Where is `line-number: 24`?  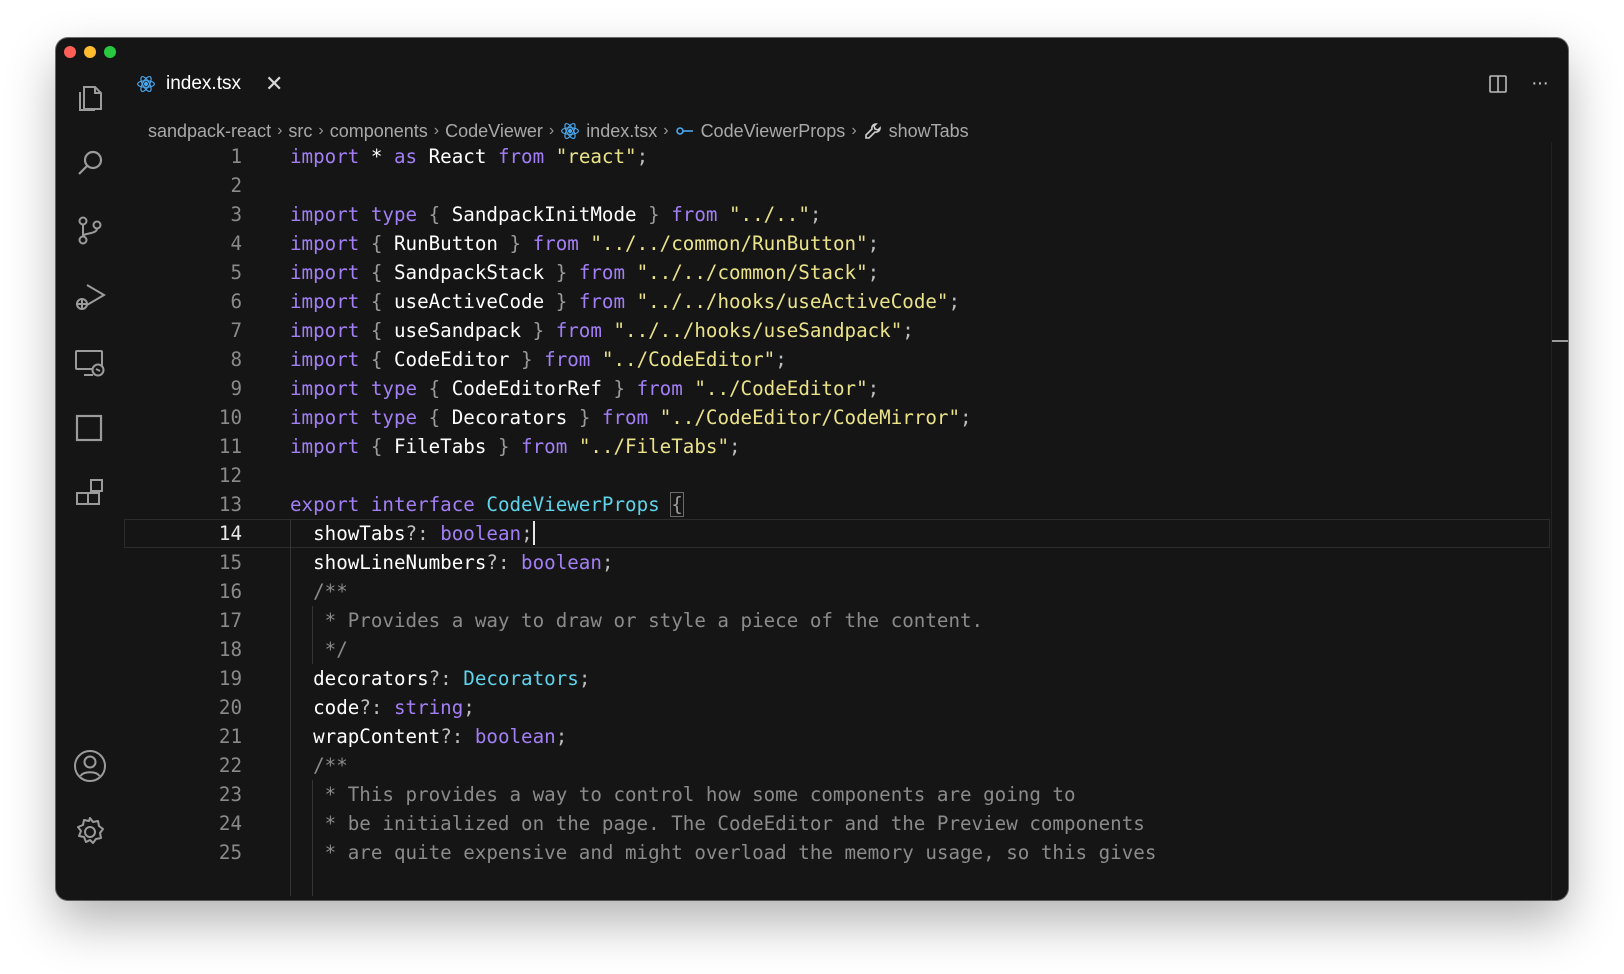
line-number: 24 is located at coordinates (230, 823).